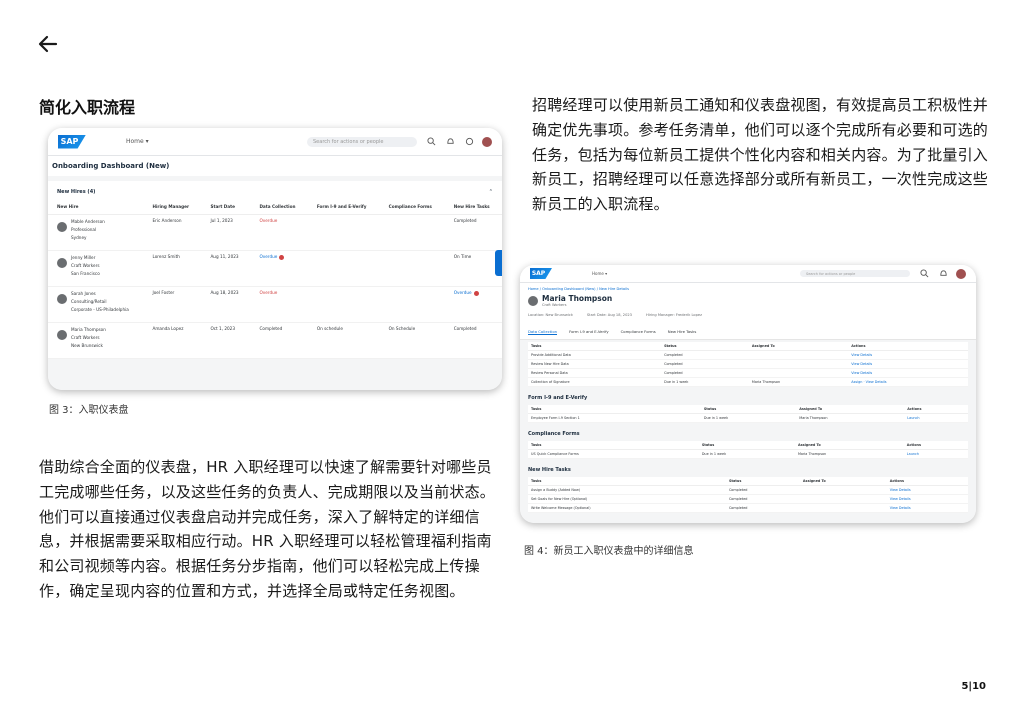  I want to click on back-arrow-icon, so click(48, 44).